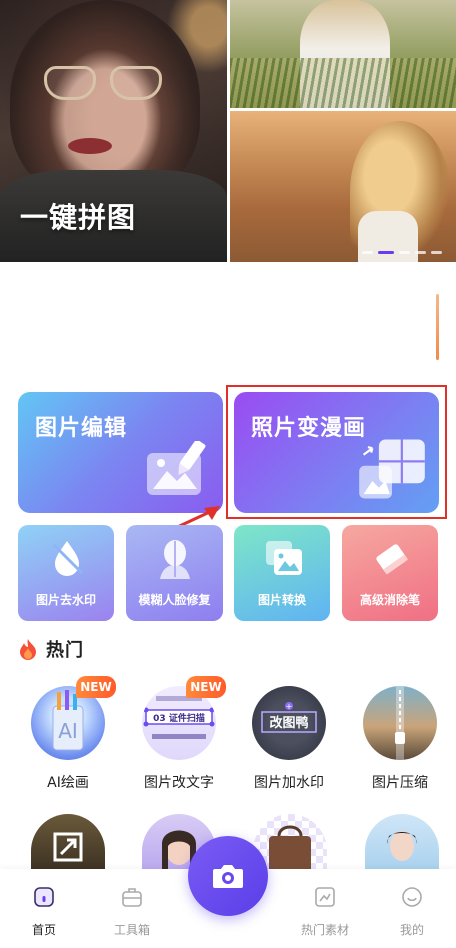 This screenshot has height=948, width=456. I want to click on expand-image-icon, so click(68, 847).